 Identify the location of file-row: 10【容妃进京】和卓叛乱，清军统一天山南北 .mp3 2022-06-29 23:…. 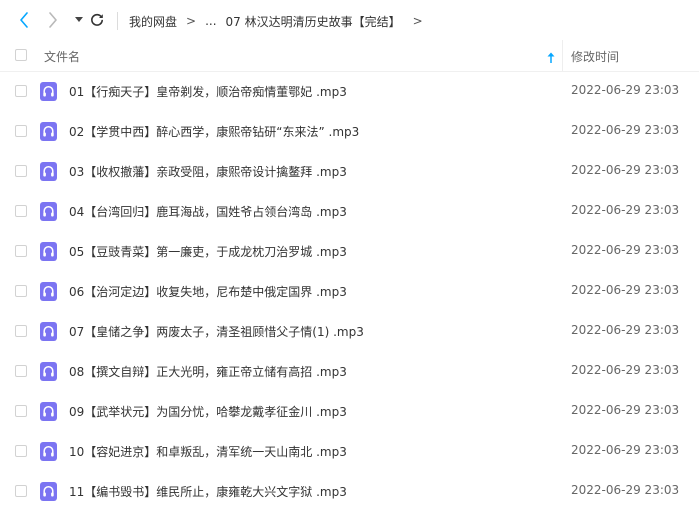
(349, 451).